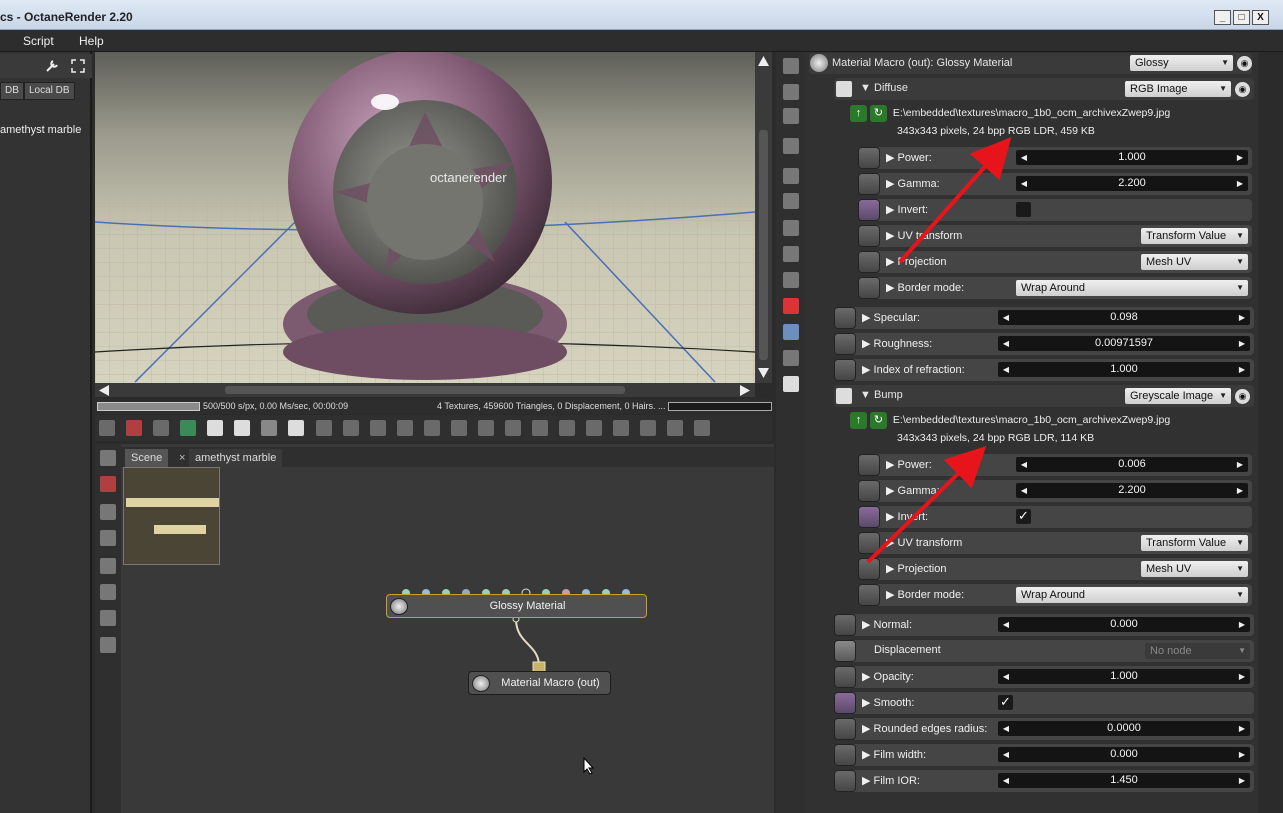 This screenshot has width=1283, height=813. What do you see at coordinates (1005, 702) in the screenshot?
I see `smooth-checkbox: ✓` at bounding box center [1005, 702].